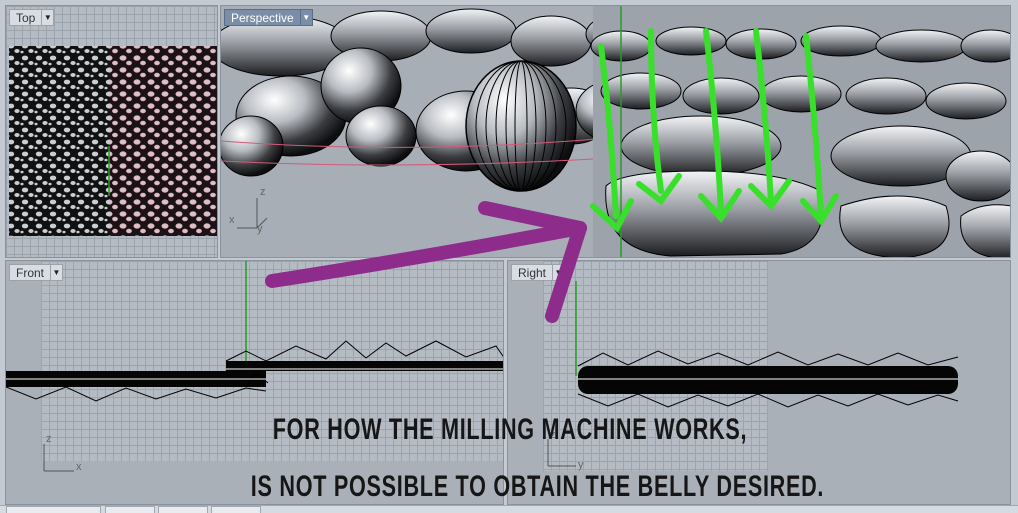 This screenshot has width=1018, height=513. Describe the element at coordinates (510, 429) in the screenshot. I see `caption-line-1: For how the milling machine works,` at that location.